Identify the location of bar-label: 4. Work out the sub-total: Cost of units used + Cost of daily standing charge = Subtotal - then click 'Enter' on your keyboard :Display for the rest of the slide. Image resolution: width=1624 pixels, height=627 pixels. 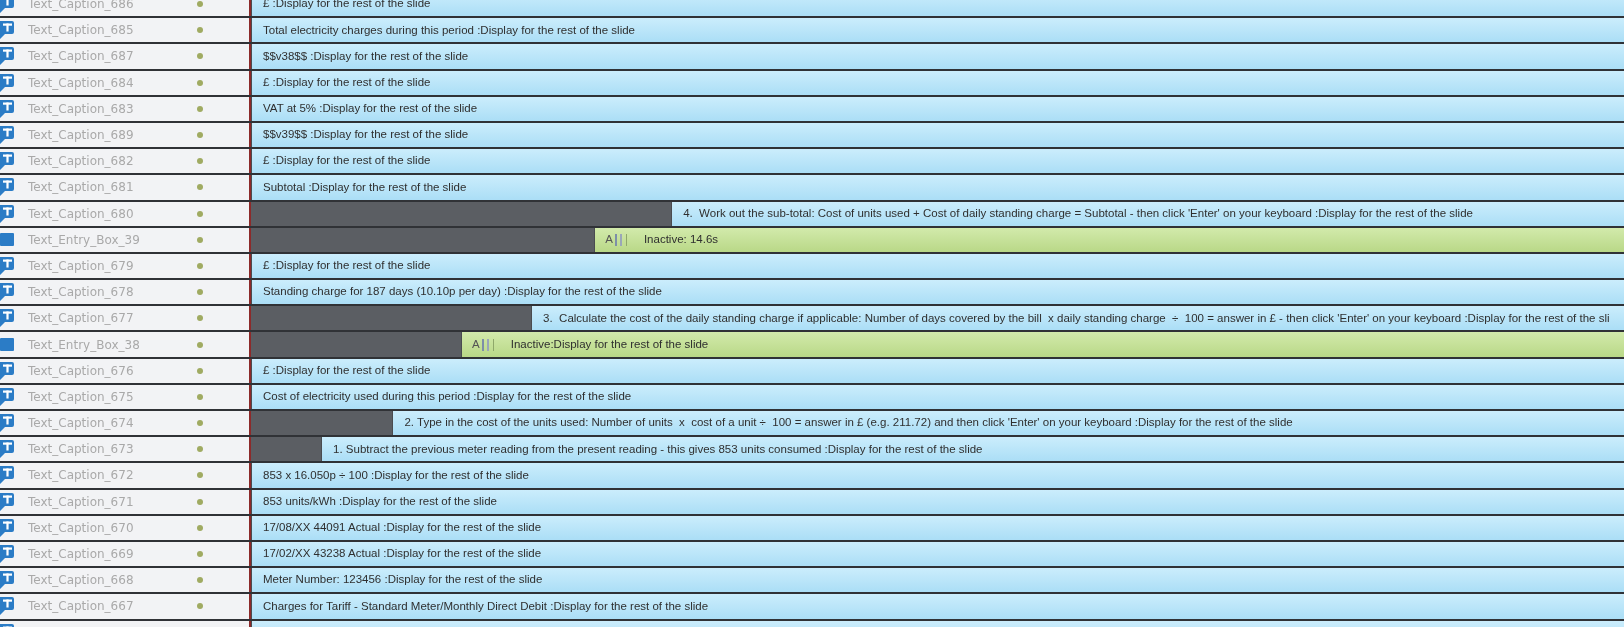
(1078, 213).